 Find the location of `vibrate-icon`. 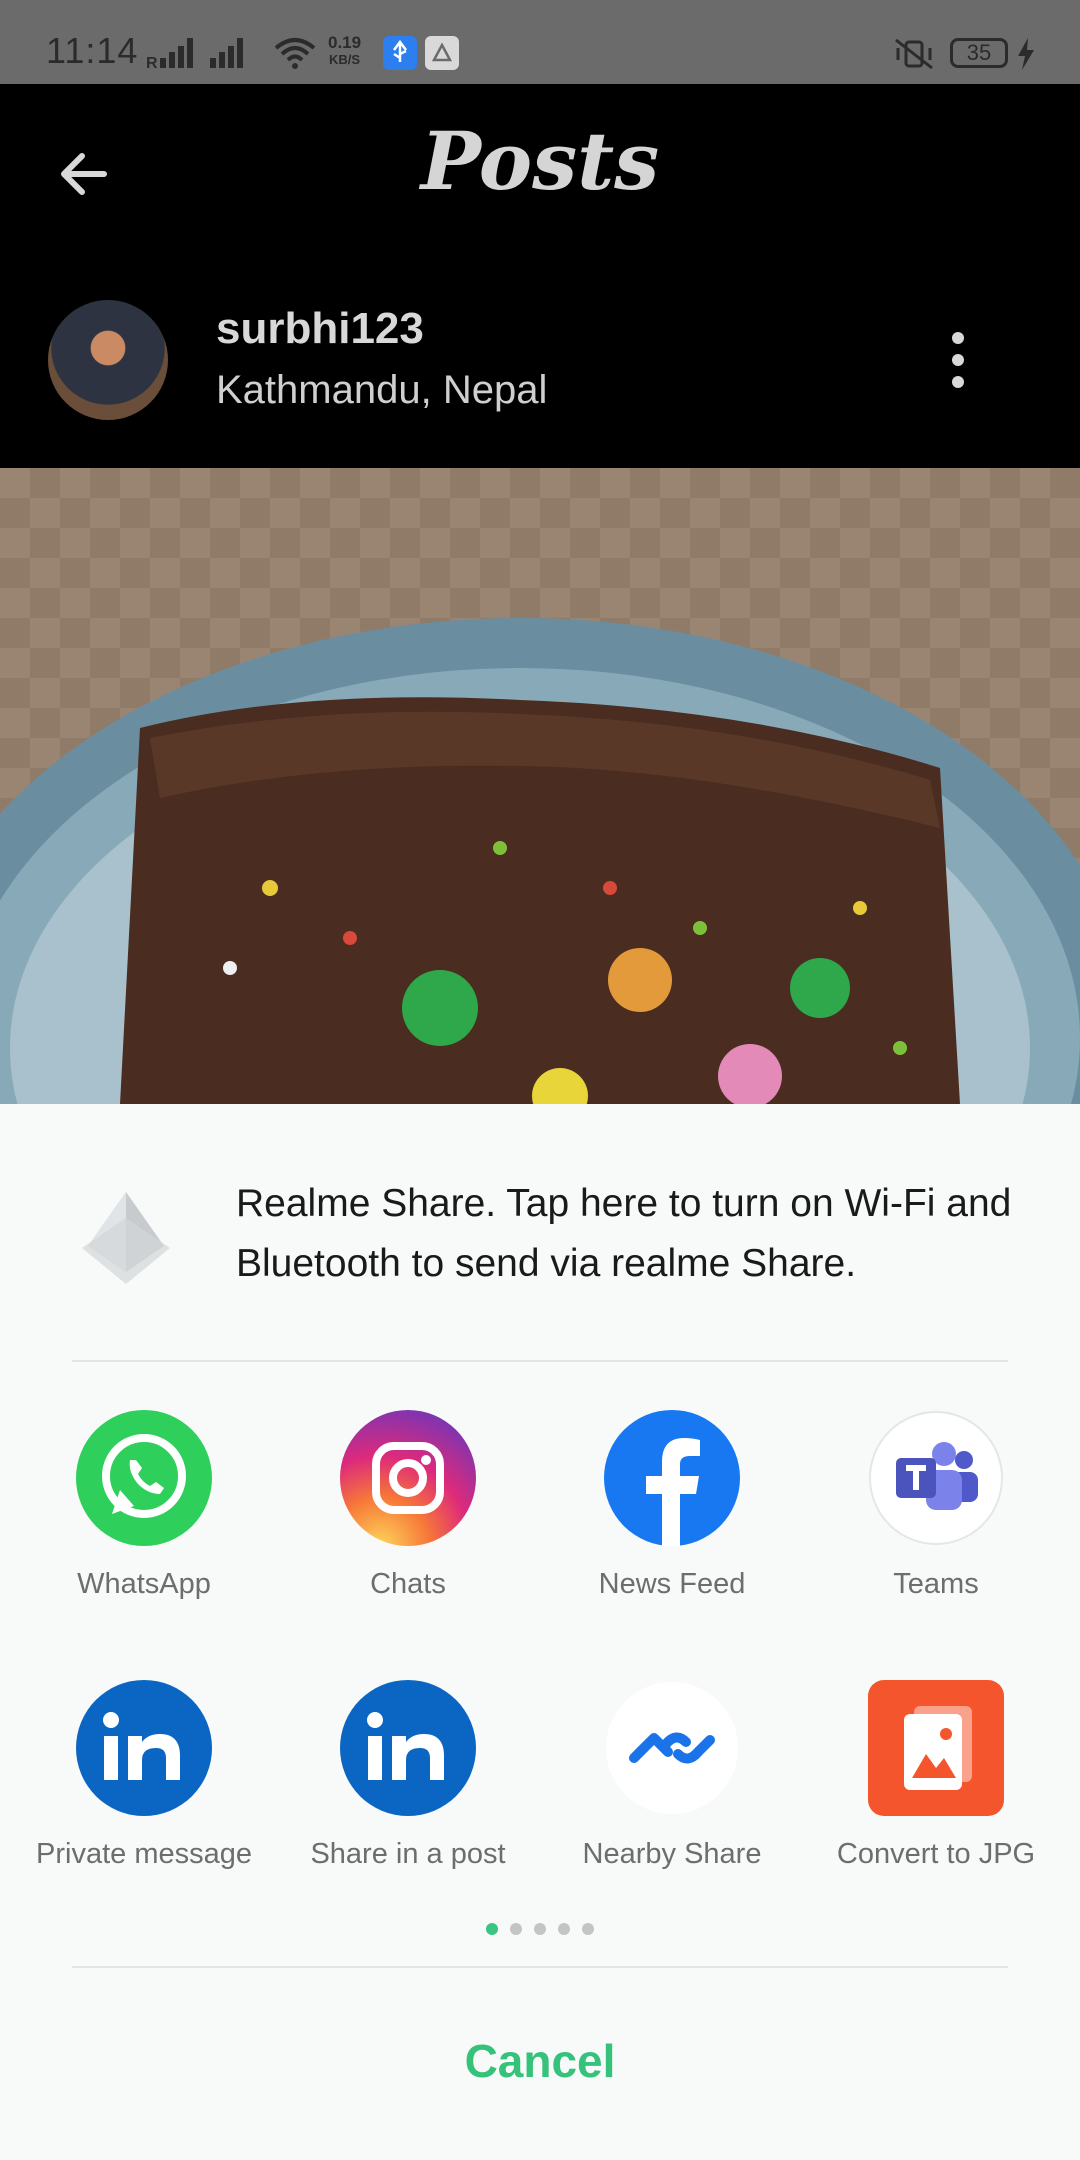

vibrate-icon is located at coordinates (914, 54).